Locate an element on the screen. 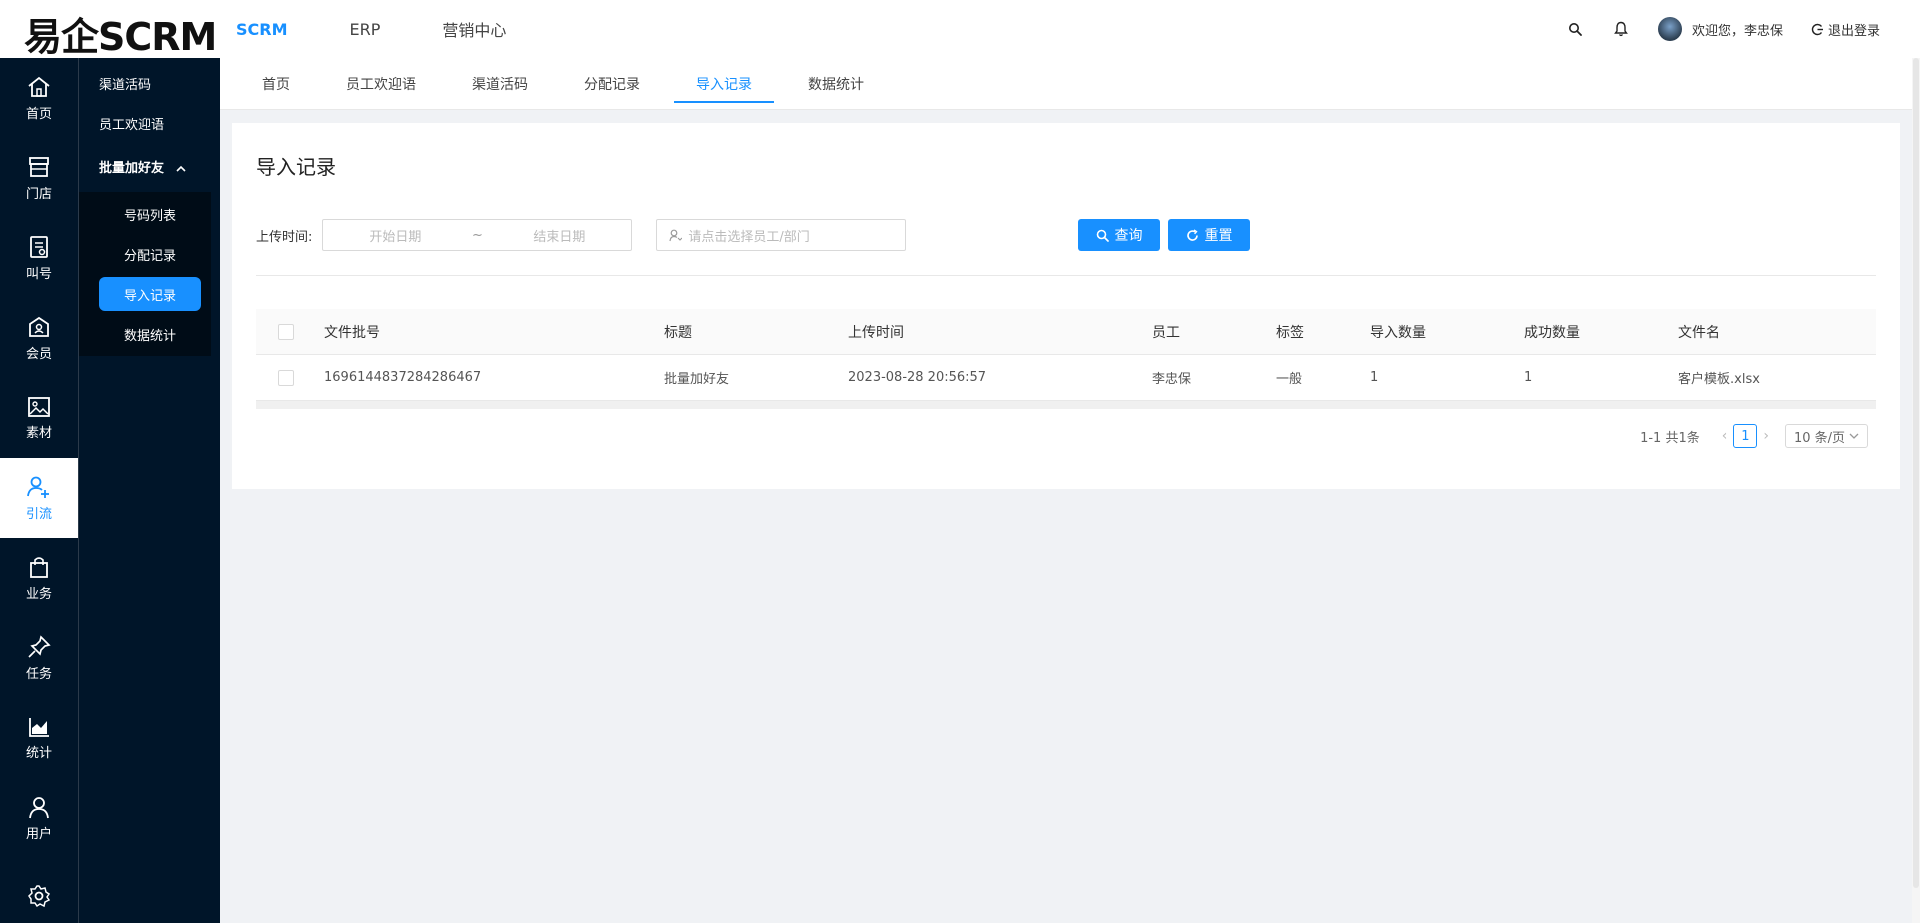 Image resolution: width=1920 pixels, height=923 pixels. submenu-item-welcome: 员工欢迎语 is located at coordinates (149, 126).